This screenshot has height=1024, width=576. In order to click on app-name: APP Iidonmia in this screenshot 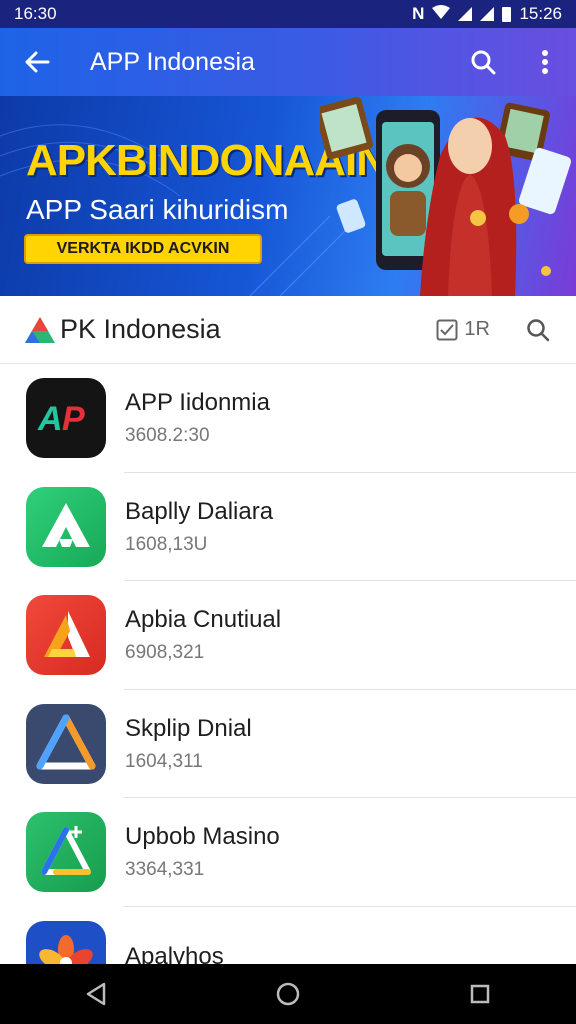, I will do `click(197, 403)`.